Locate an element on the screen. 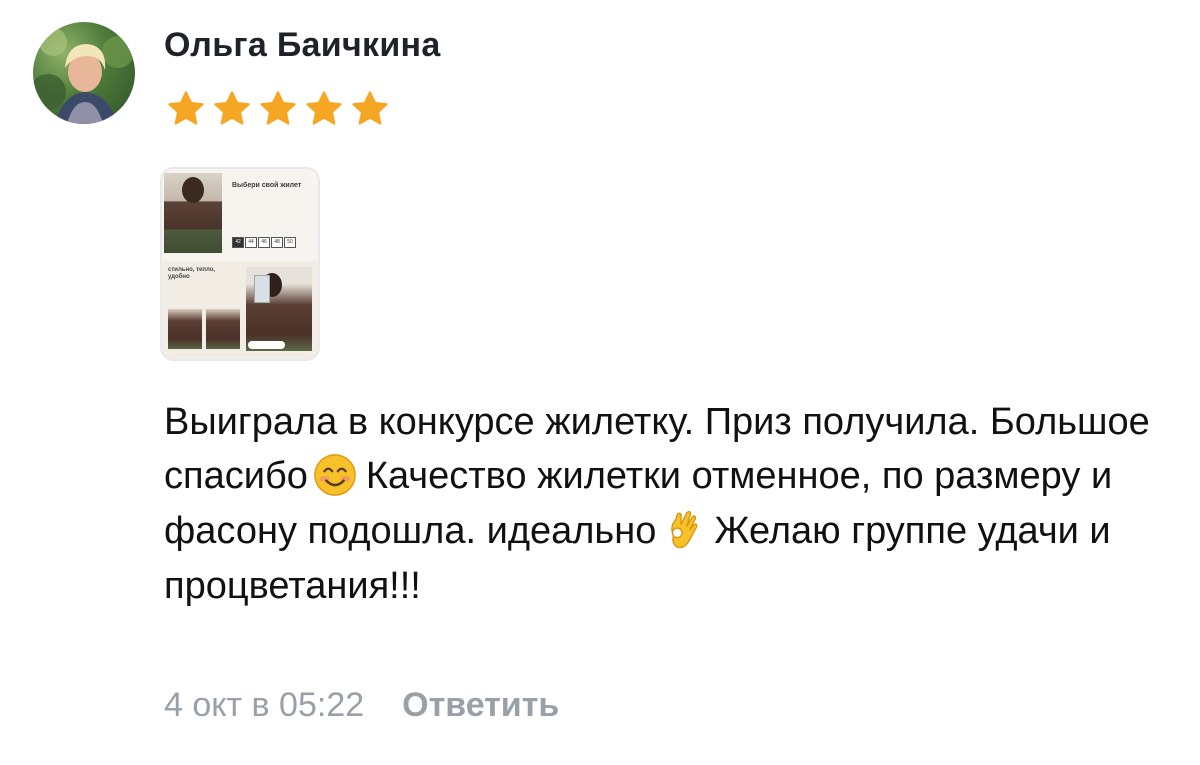 The image size is (1200, 765). account-chip is located at coordinates (266, 345).